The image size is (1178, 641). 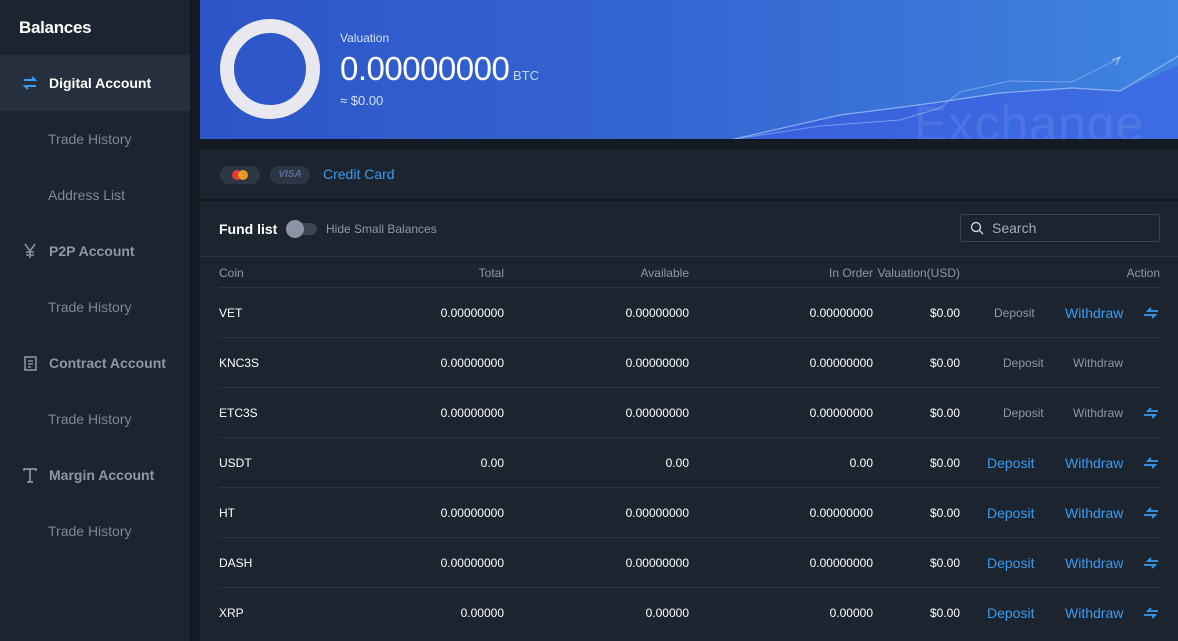 I want to click on fund-list-title: Fund list, so click(x=248, y=229).